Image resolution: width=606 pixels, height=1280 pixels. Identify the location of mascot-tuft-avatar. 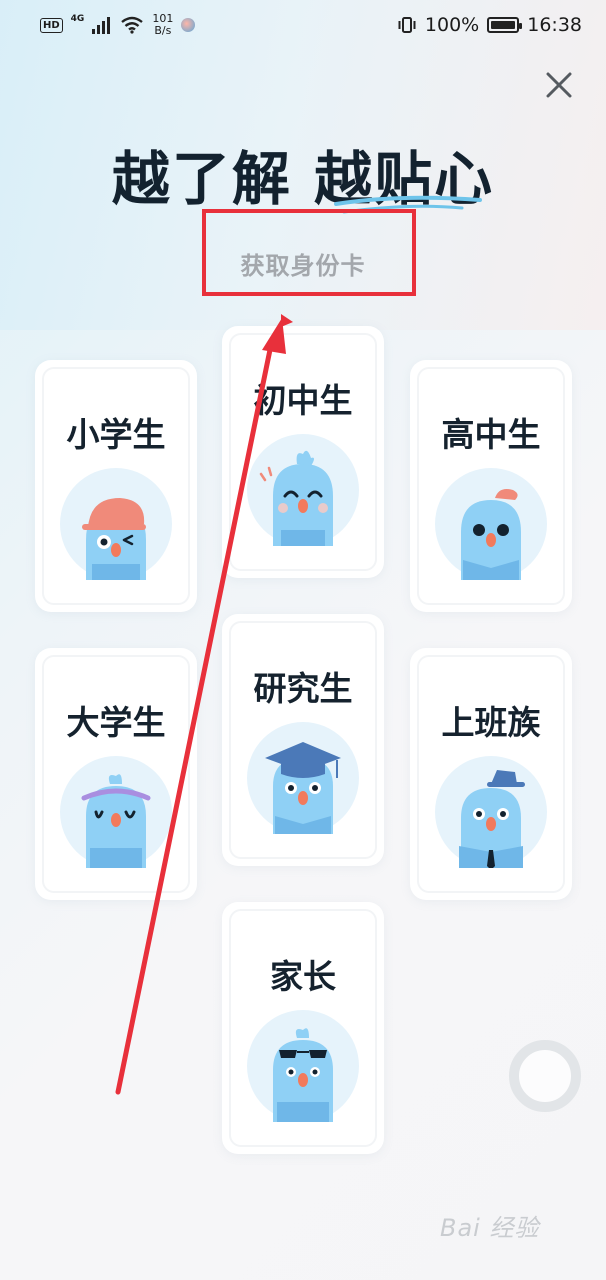
(303, 490).